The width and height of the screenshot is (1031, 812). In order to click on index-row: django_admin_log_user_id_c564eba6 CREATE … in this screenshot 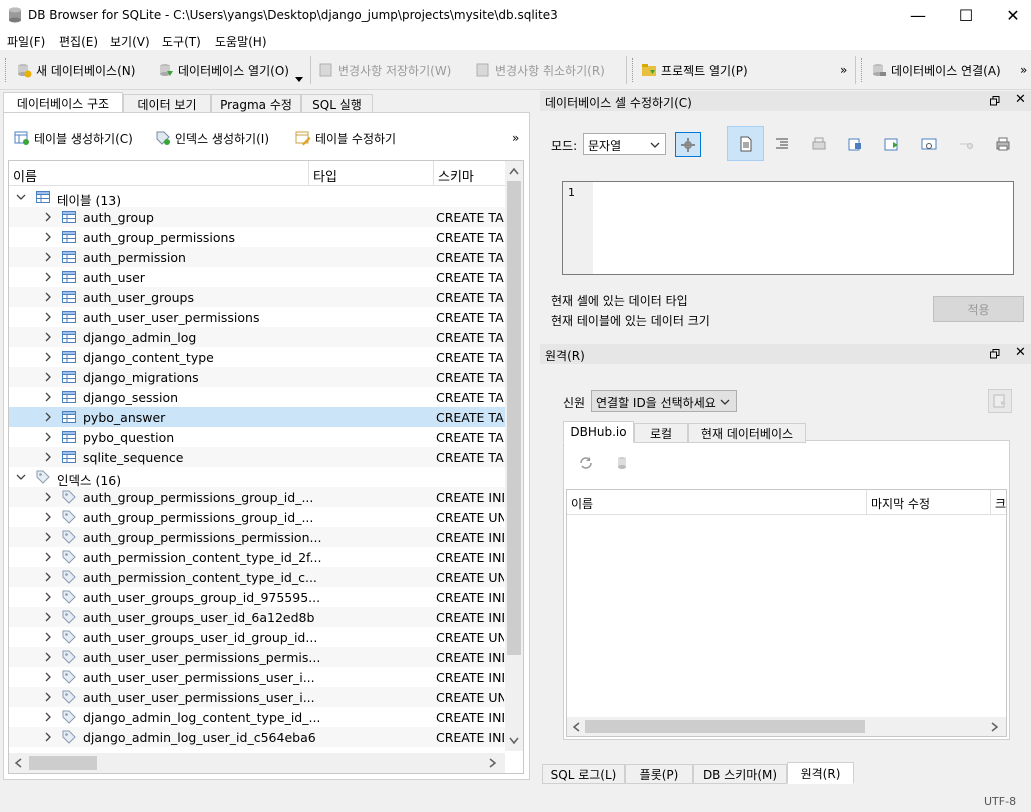, I will do `click(257, 737)`.